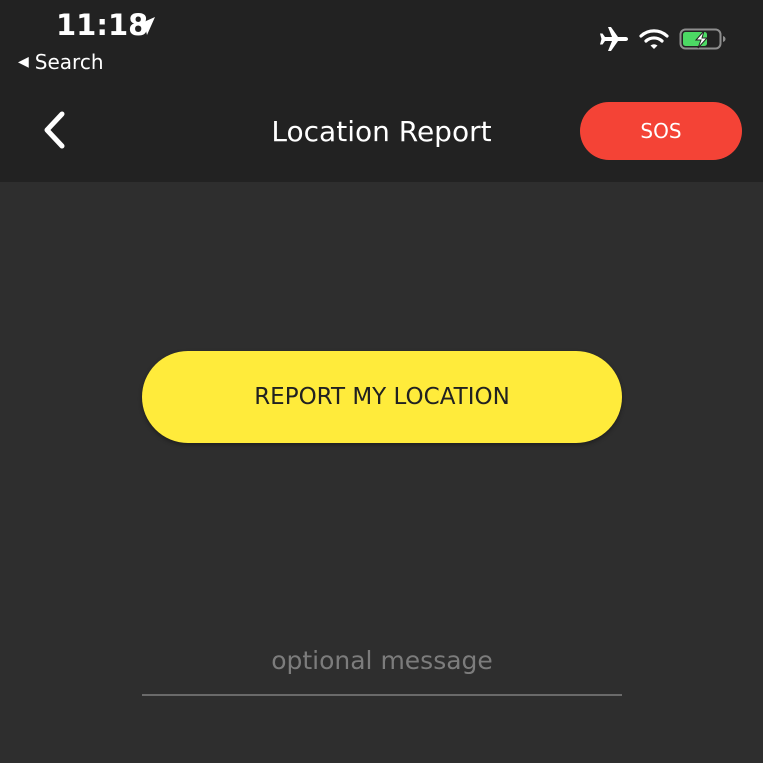 The height and width of the screenshot is (763, 763). I want to click on back-triangle-icon: ◀, so click(23, 62).